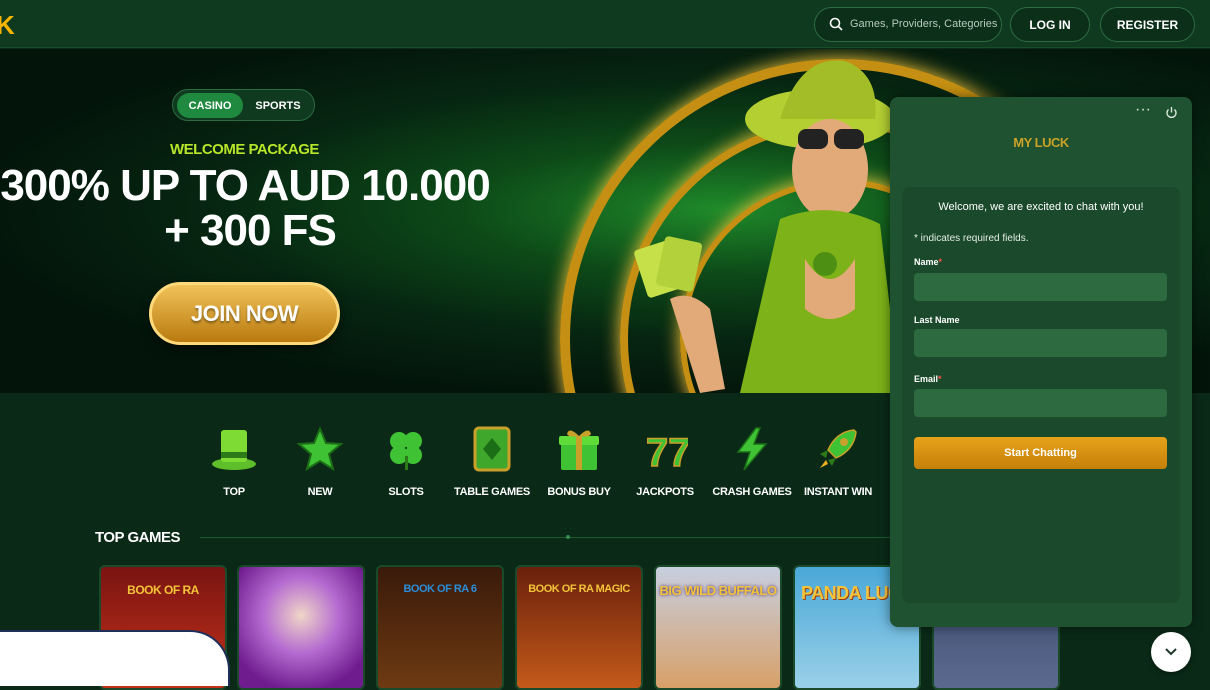  What do you see at coordinates (579, 627) in the screenshot?
I see `game-tile: BOOK OF RA MAGIC` at bounding box center [579, 627].